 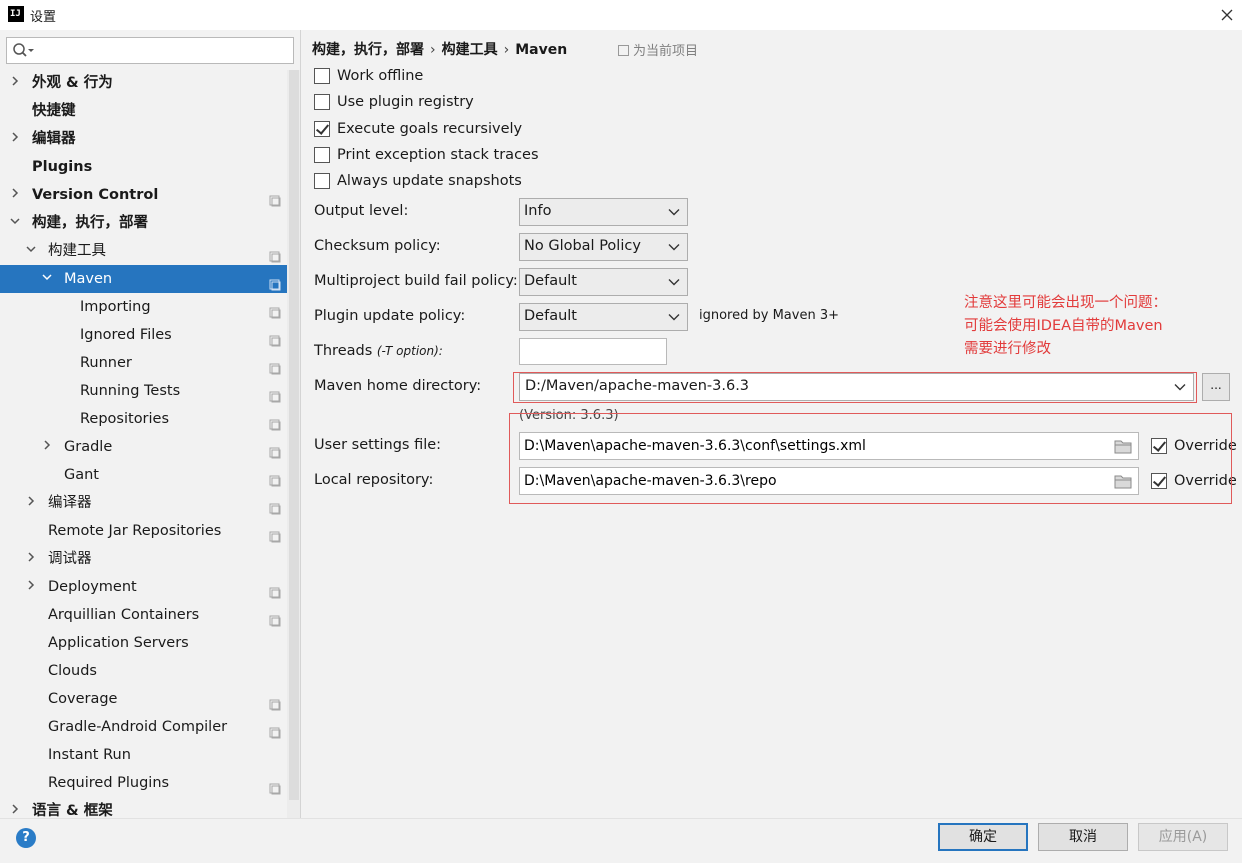 What do you see at coordinates (550, 281) in the screenshot?
I see `dropdown-value: Default` at bounding box center [550, 281].